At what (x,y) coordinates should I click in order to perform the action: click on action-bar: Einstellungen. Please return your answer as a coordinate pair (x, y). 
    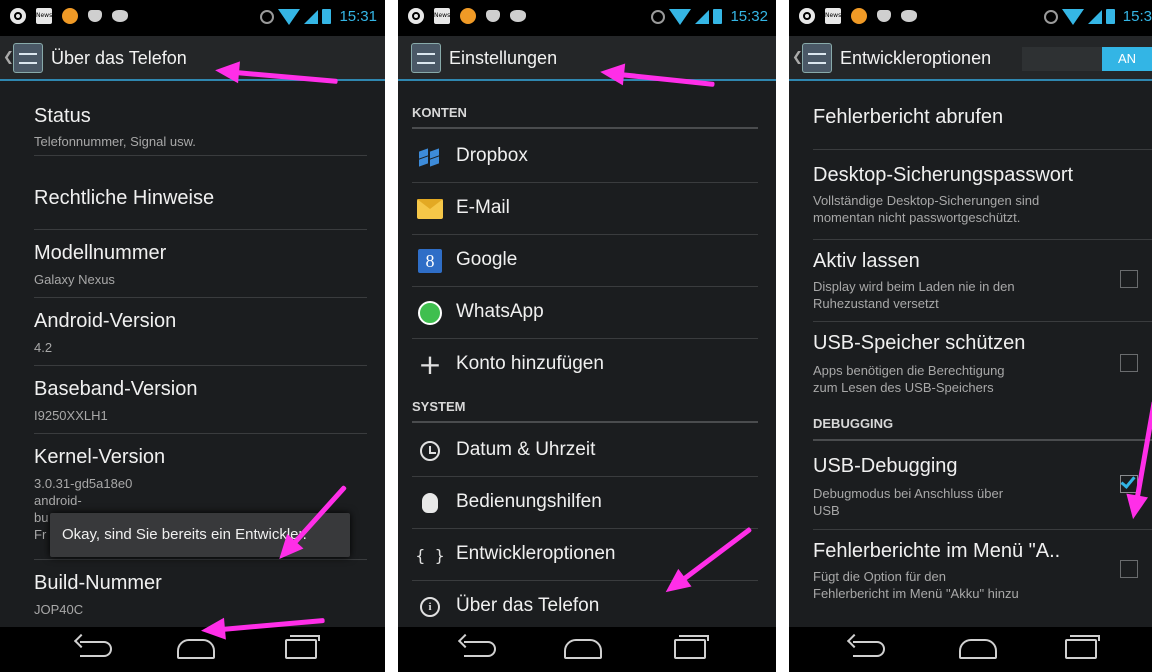
    Looking at the image, I should click on (587, 58).